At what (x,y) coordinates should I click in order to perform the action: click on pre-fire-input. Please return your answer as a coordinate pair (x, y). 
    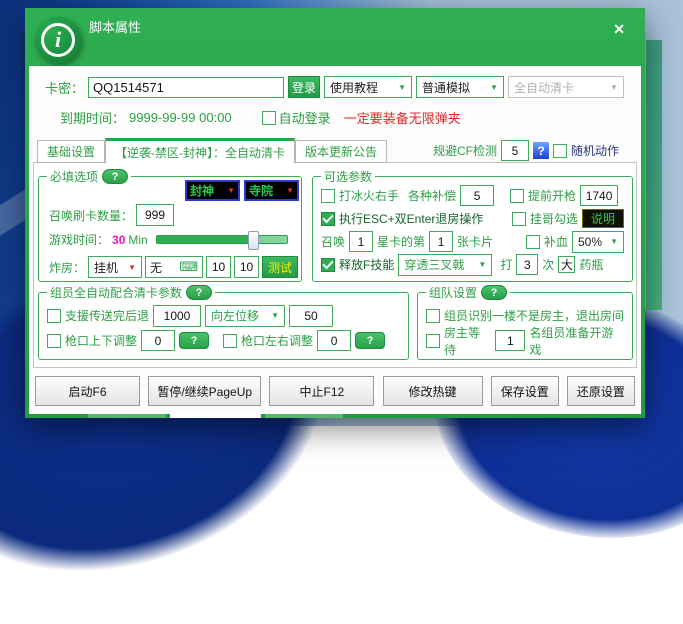
    Looking at the image, I should click on (599, 195).